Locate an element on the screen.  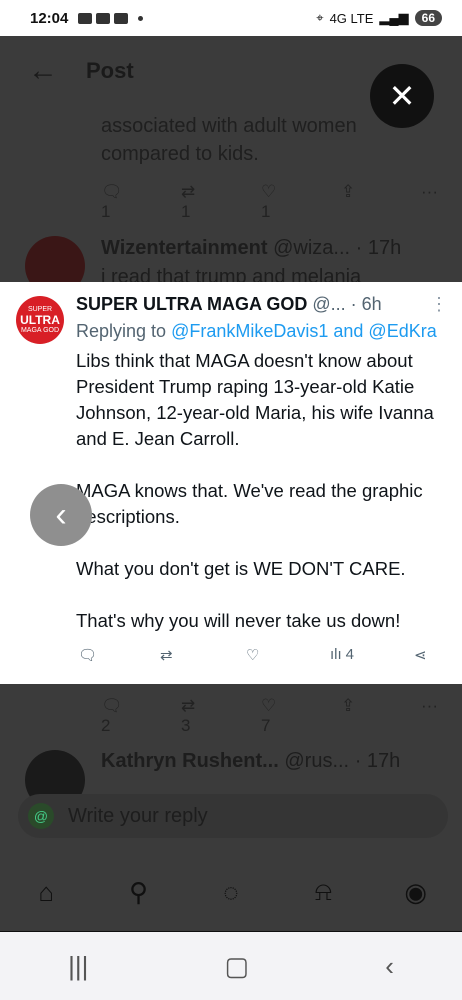
system-navigation-bar: ||| ▢ ‹ is located at coordinates (231, 966).